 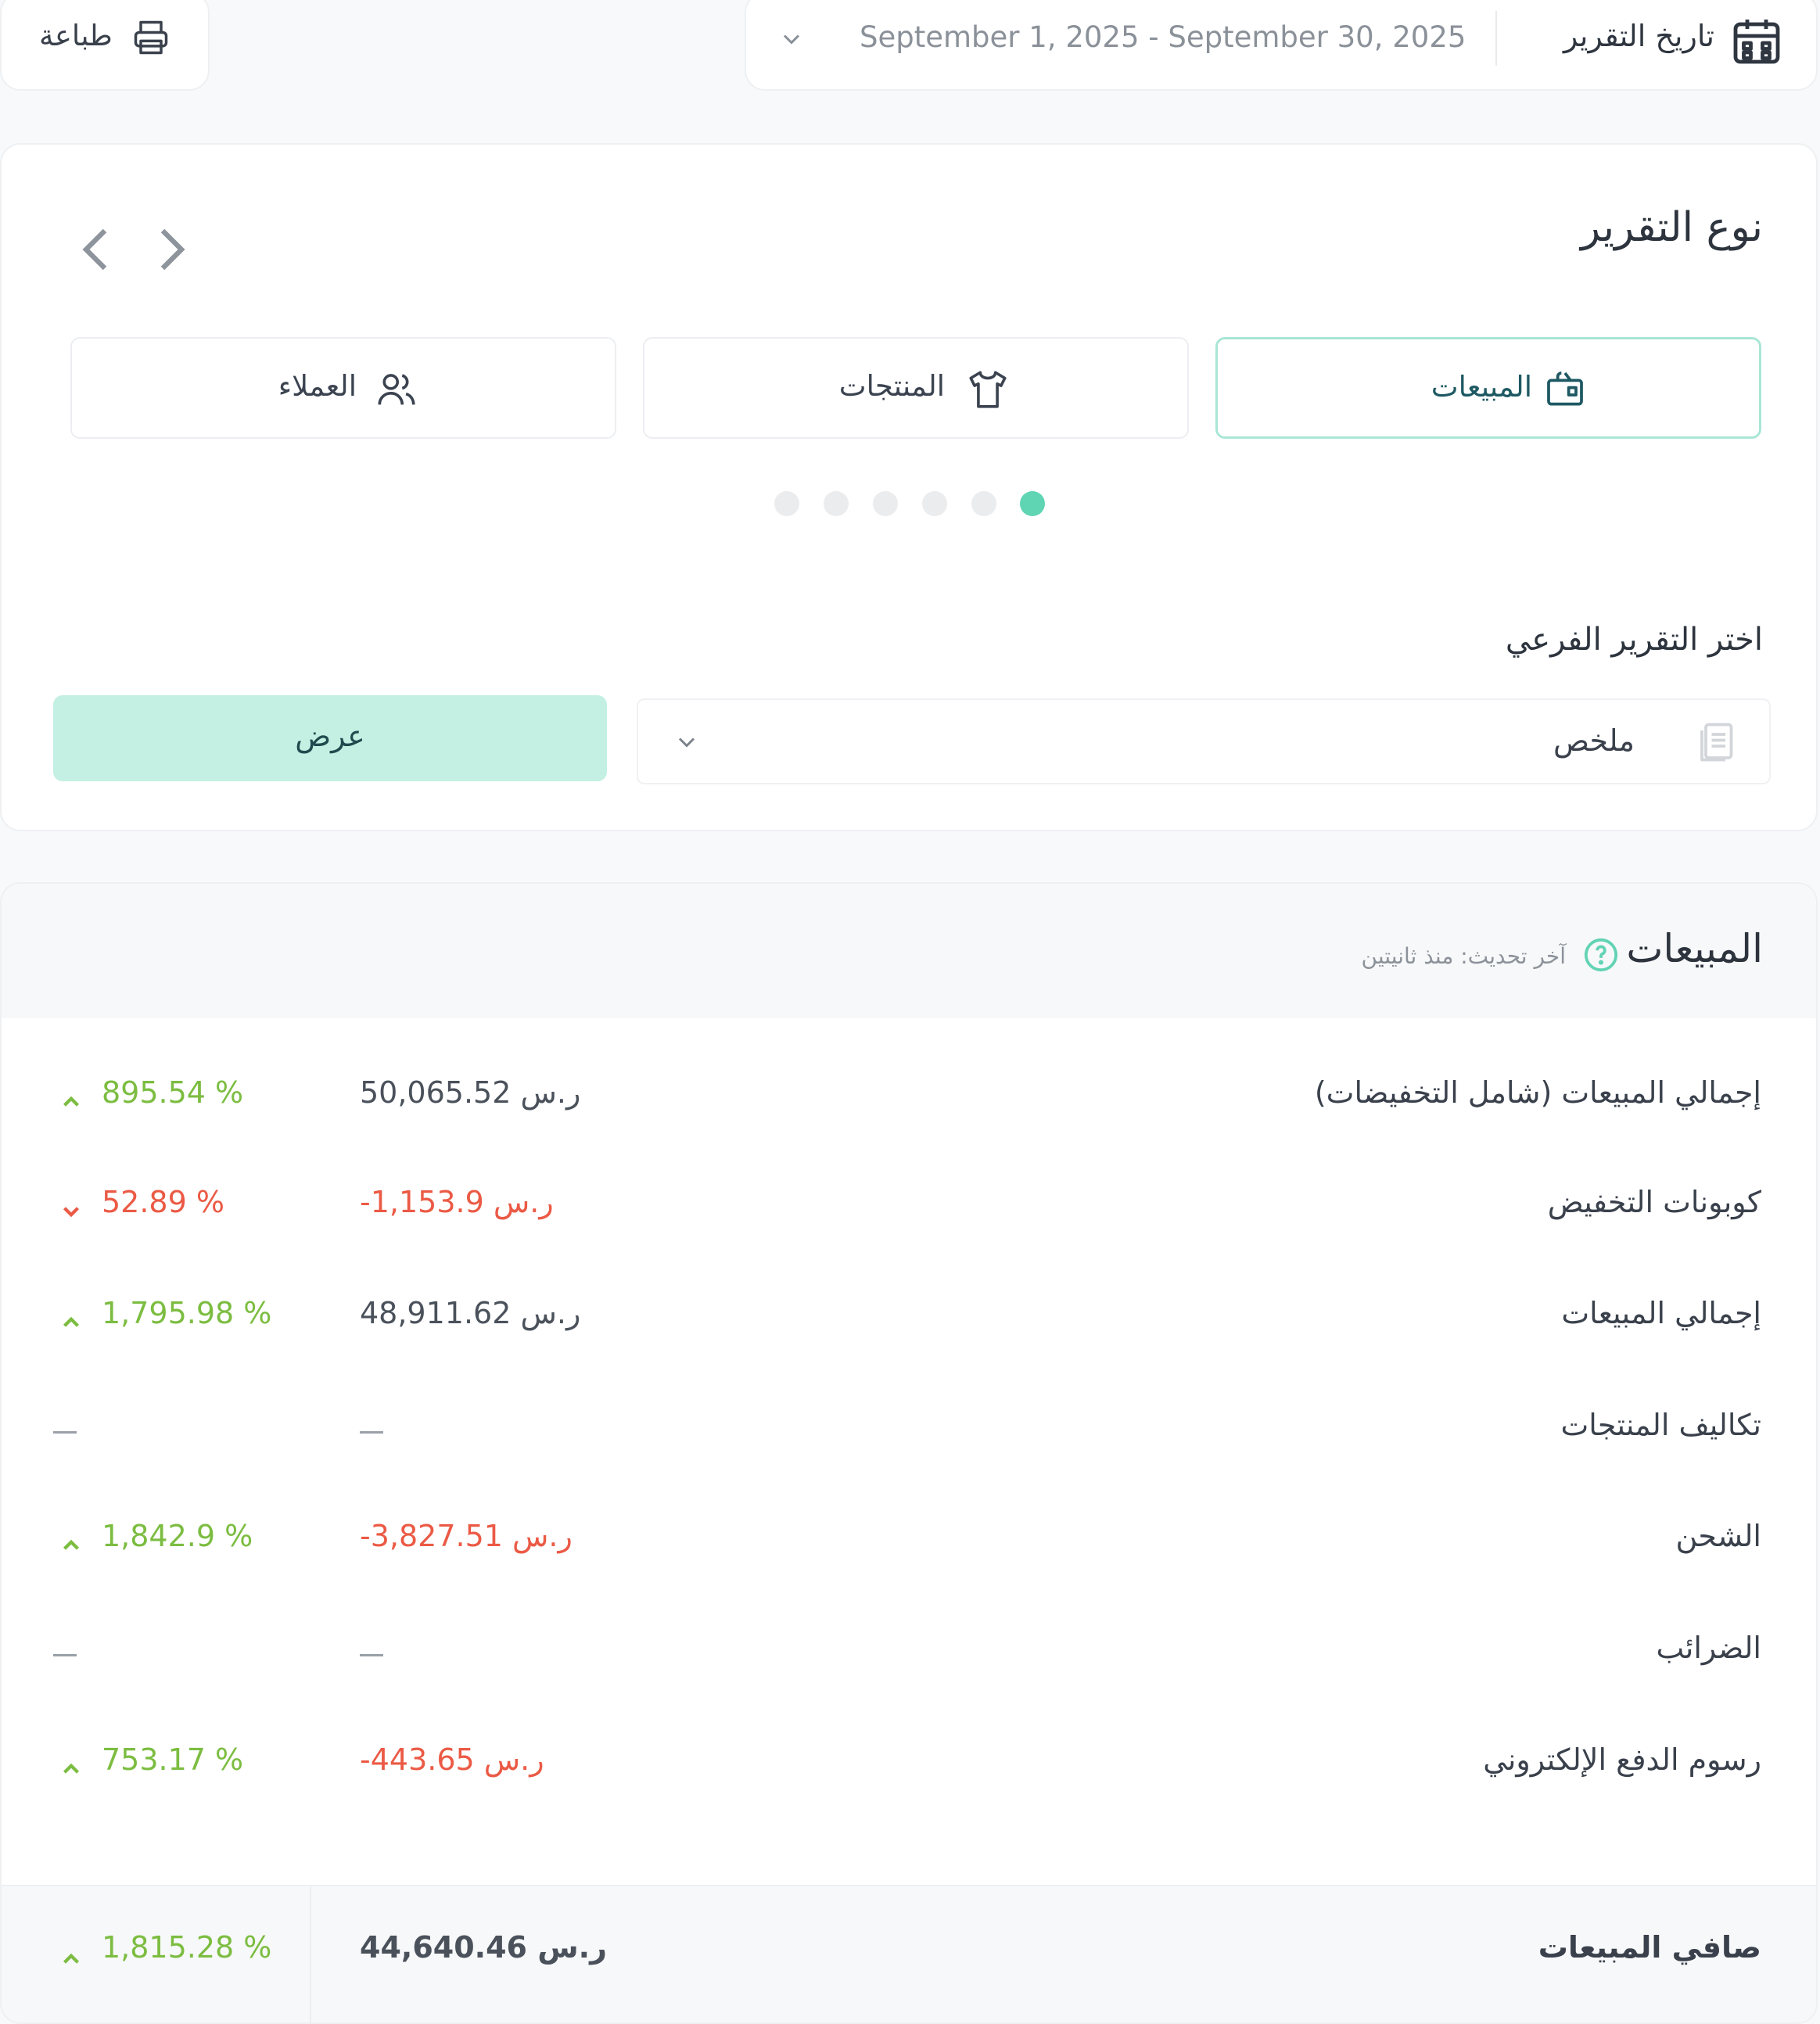 What do you see at coordinates (97, 249) in the screenshot?
I see `chevron-left-icon` at bounding box center [97, 249].